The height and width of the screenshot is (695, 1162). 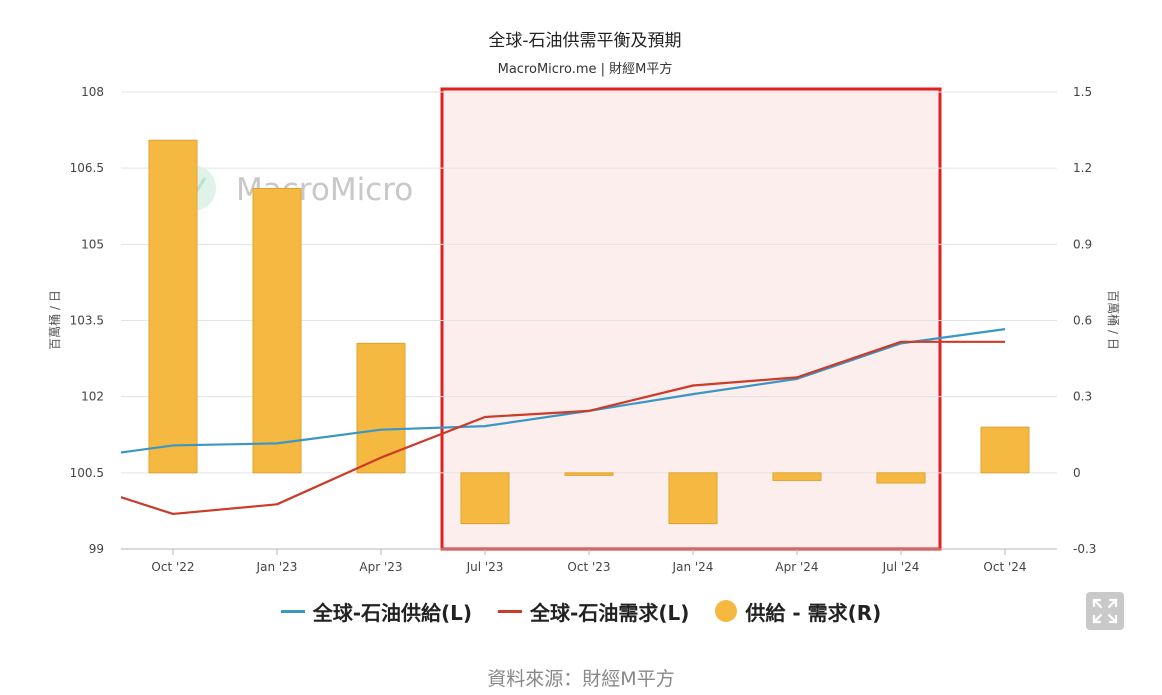 I want to click on y-left-tick-label: 106.5, so click(x=87, y=168).